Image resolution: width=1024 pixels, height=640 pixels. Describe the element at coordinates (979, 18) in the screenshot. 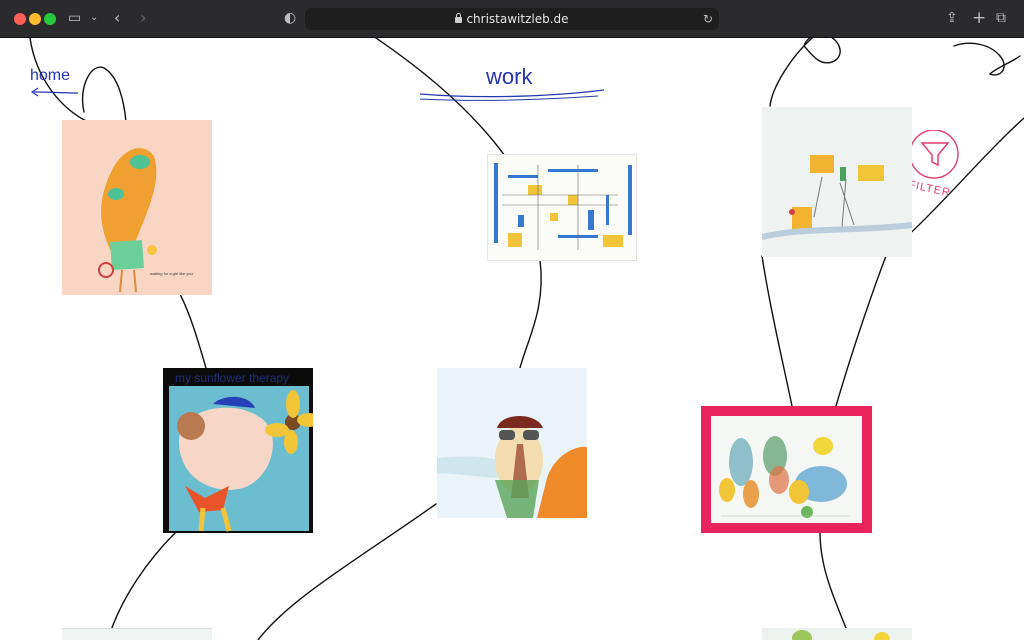

I see `new-tab-icon: +` at that location.